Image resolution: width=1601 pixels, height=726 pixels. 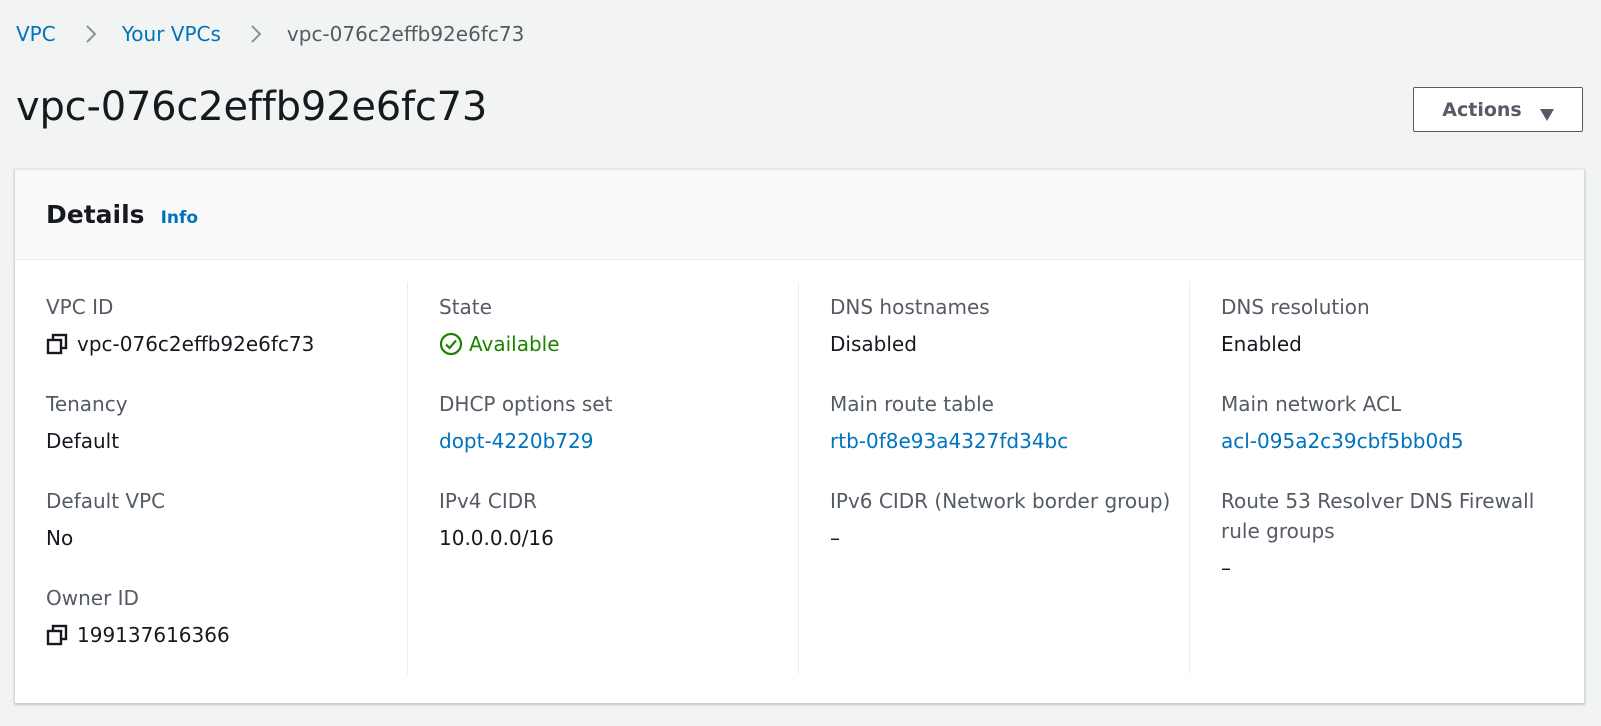 I want to click on field-state: State Available, so click(x=619, y=325).